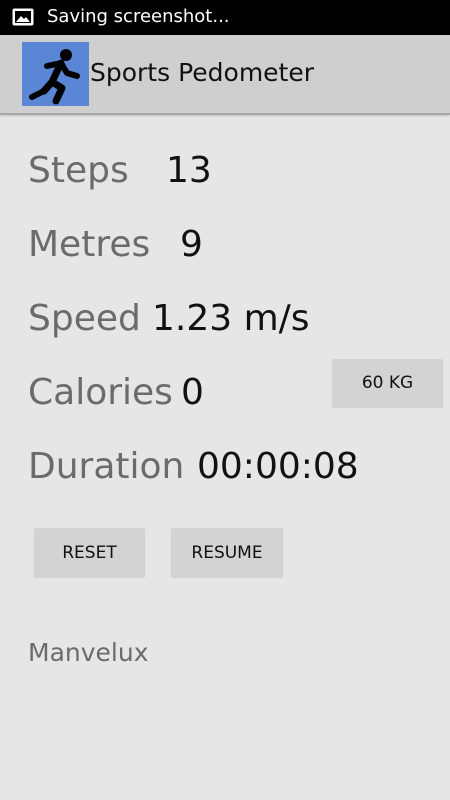  Describe the element at coordinates (84, 318) in the screenshot. I see `speed-label: Speed` at that location.